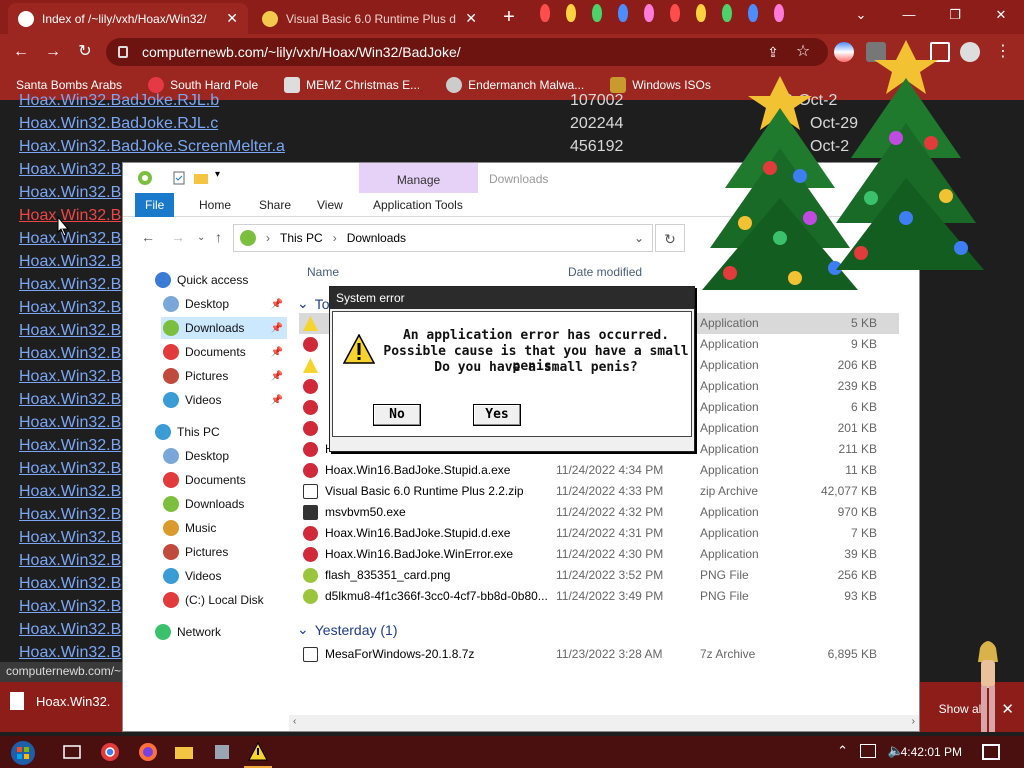  I want to click on nav-item-desktop: Desktop 📌, so click(224, 304).